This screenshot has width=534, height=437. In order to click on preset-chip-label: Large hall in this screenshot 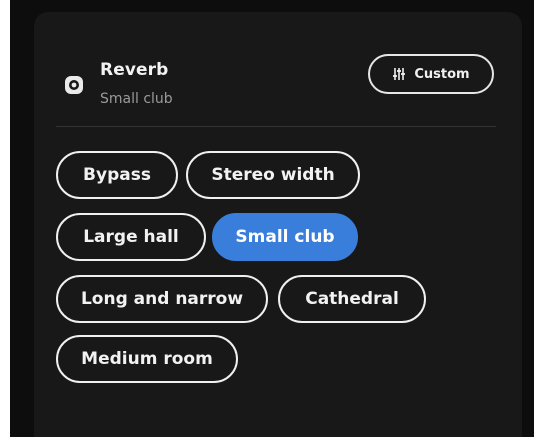, I will do `click(131, 237)`.